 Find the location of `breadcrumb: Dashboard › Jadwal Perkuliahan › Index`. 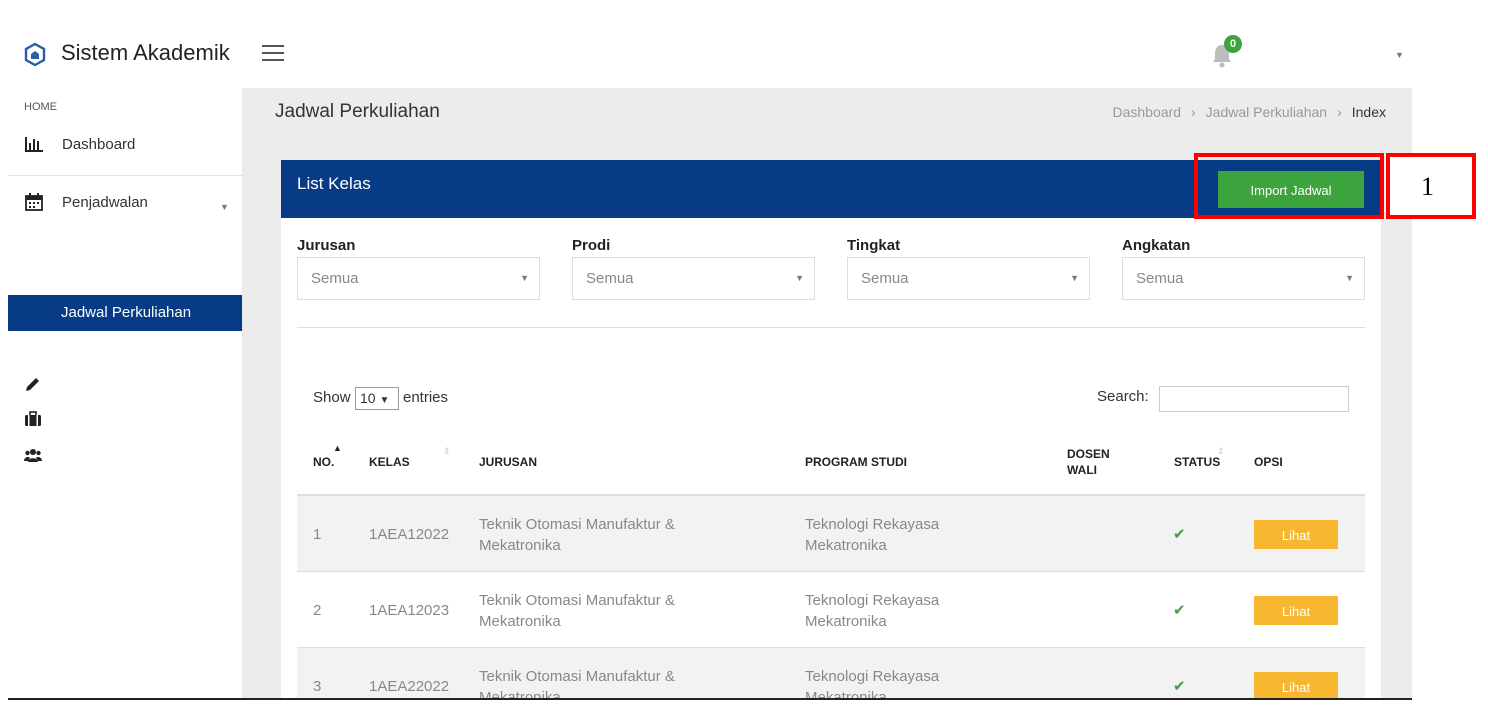

breadcrumb: Dashboard › Jadwal Perkuliahan › Index is located at coordinates (1249, 112).